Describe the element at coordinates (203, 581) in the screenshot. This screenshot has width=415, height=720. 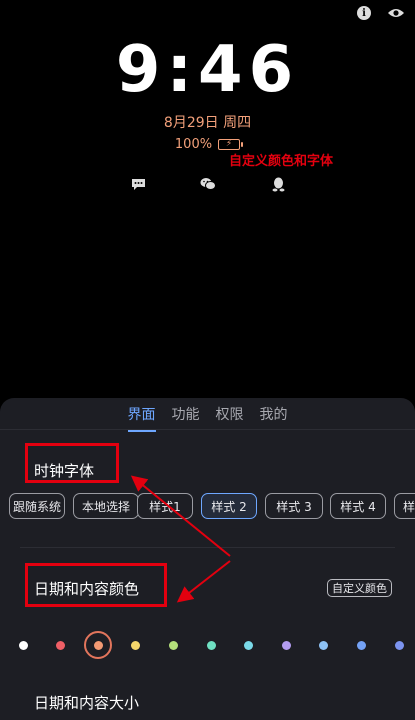
I see `arrow-to-date-color` at that location.